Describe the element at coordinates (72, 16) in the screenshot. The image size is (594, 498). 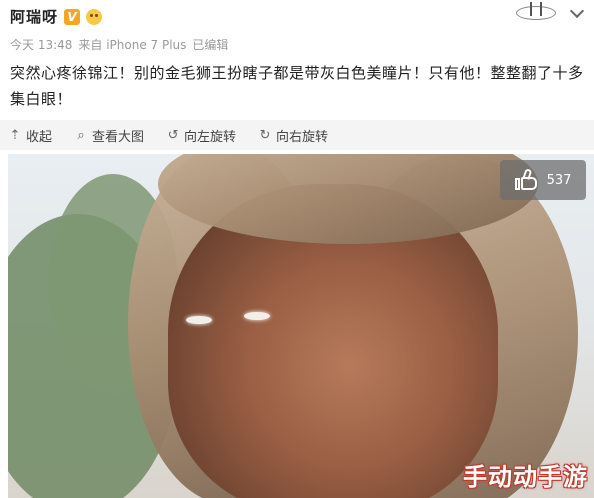
I see `verified-icon: V` at that location.